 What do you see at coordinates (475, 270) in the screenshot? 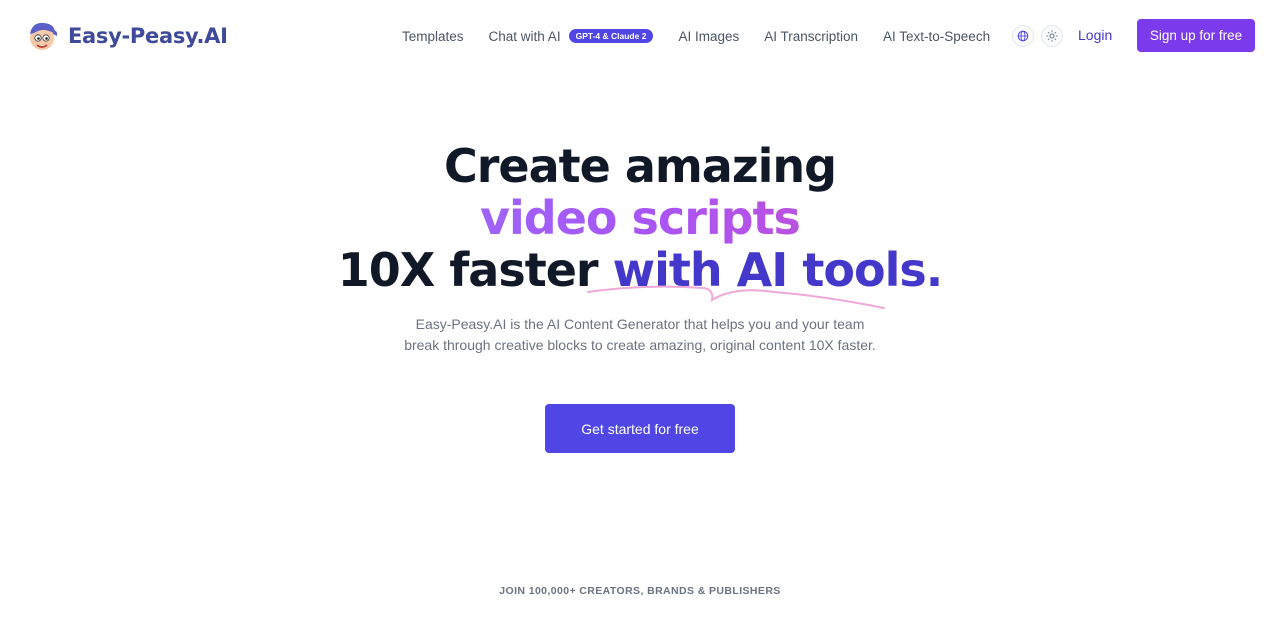
I see `hero-line-3-plain: 10X faster` at bounding box center [475, 270].